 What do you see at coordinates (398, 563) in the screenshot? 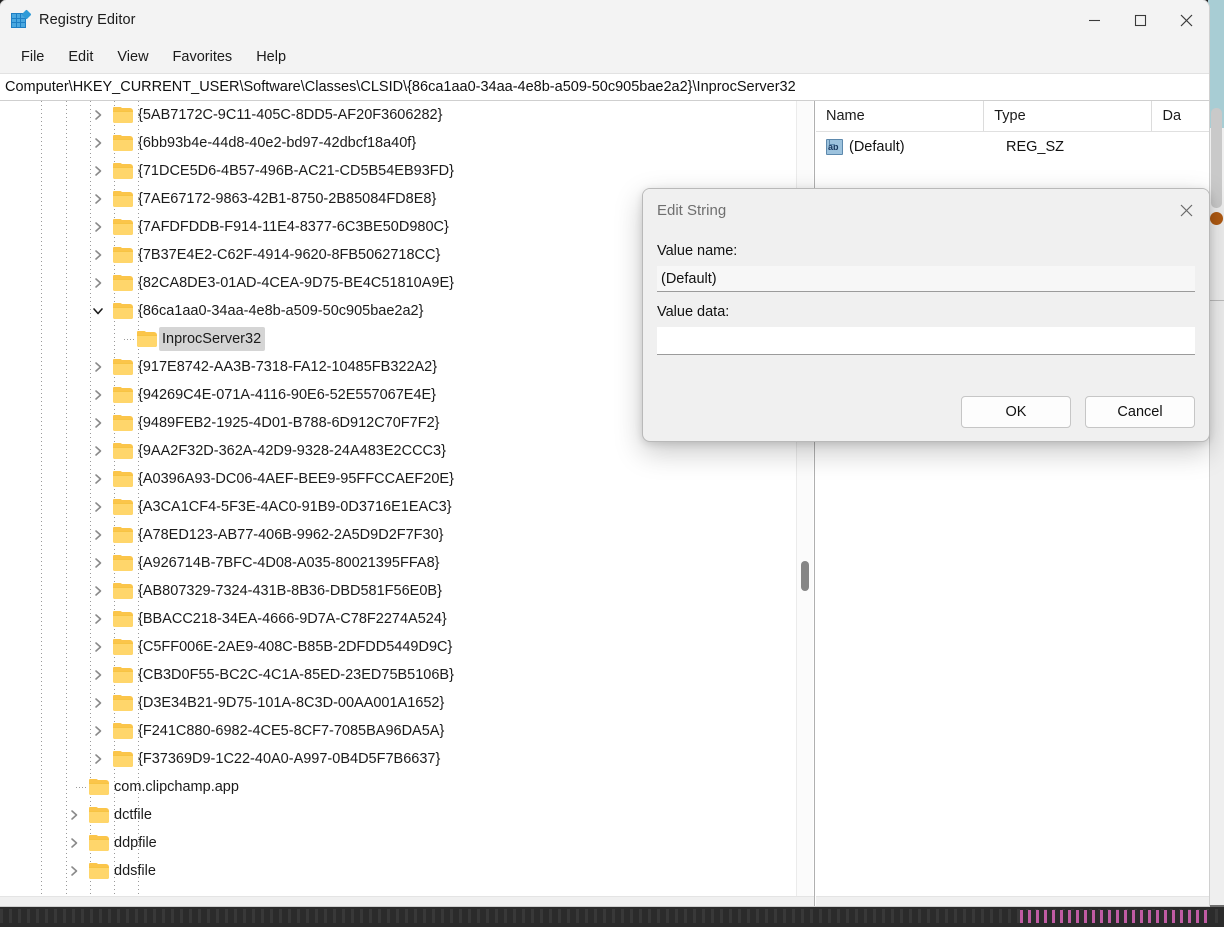
I see `tree-item: {A926714B-7BFC-4D08-A035-80021395FFA8}` at bounding box center [398, 563].